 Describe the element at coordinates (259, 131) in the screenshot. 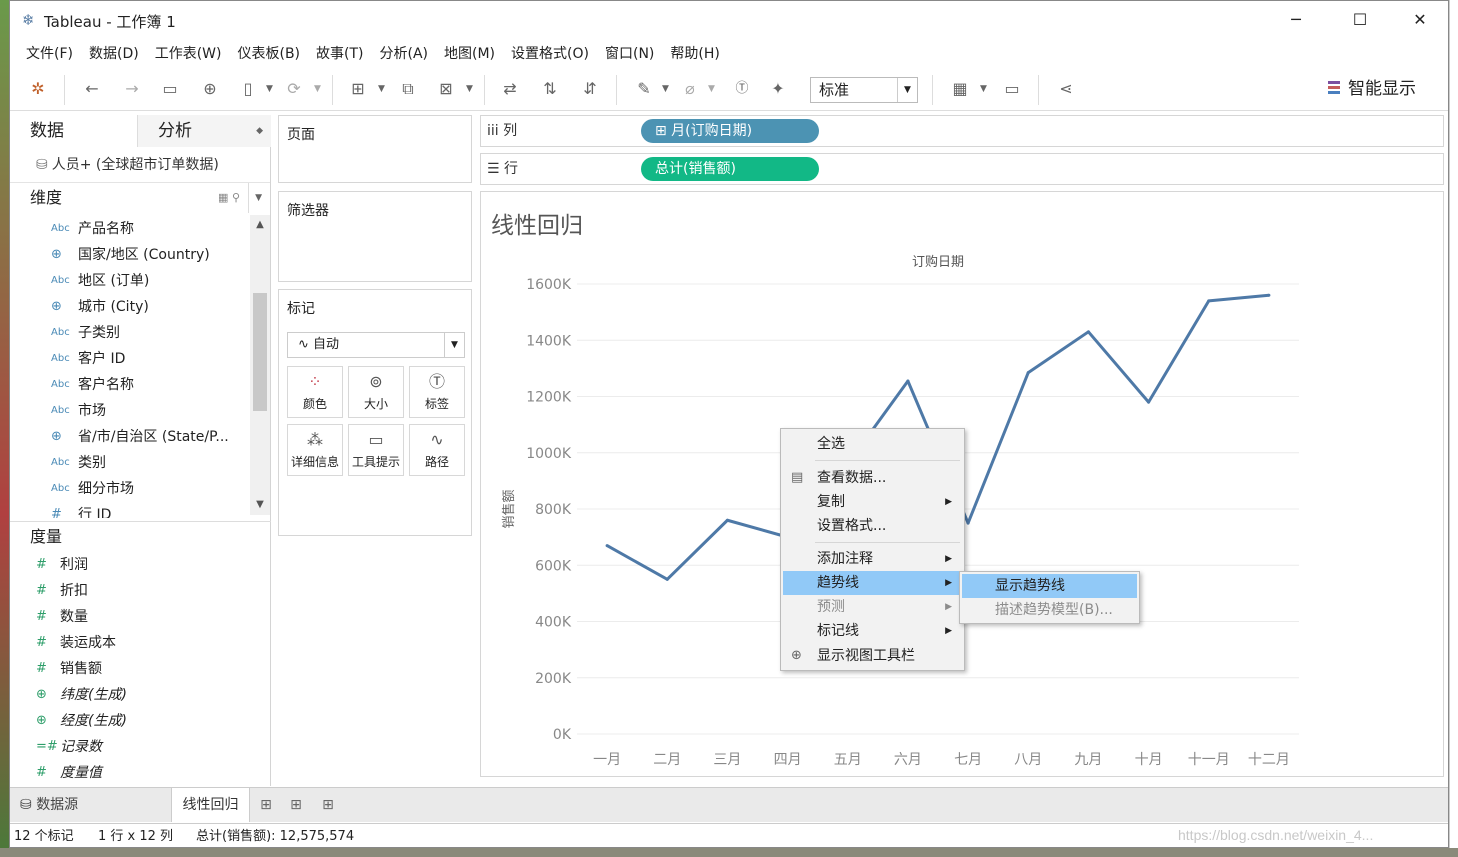

I see `dropdown-icon: ◆` at that location.